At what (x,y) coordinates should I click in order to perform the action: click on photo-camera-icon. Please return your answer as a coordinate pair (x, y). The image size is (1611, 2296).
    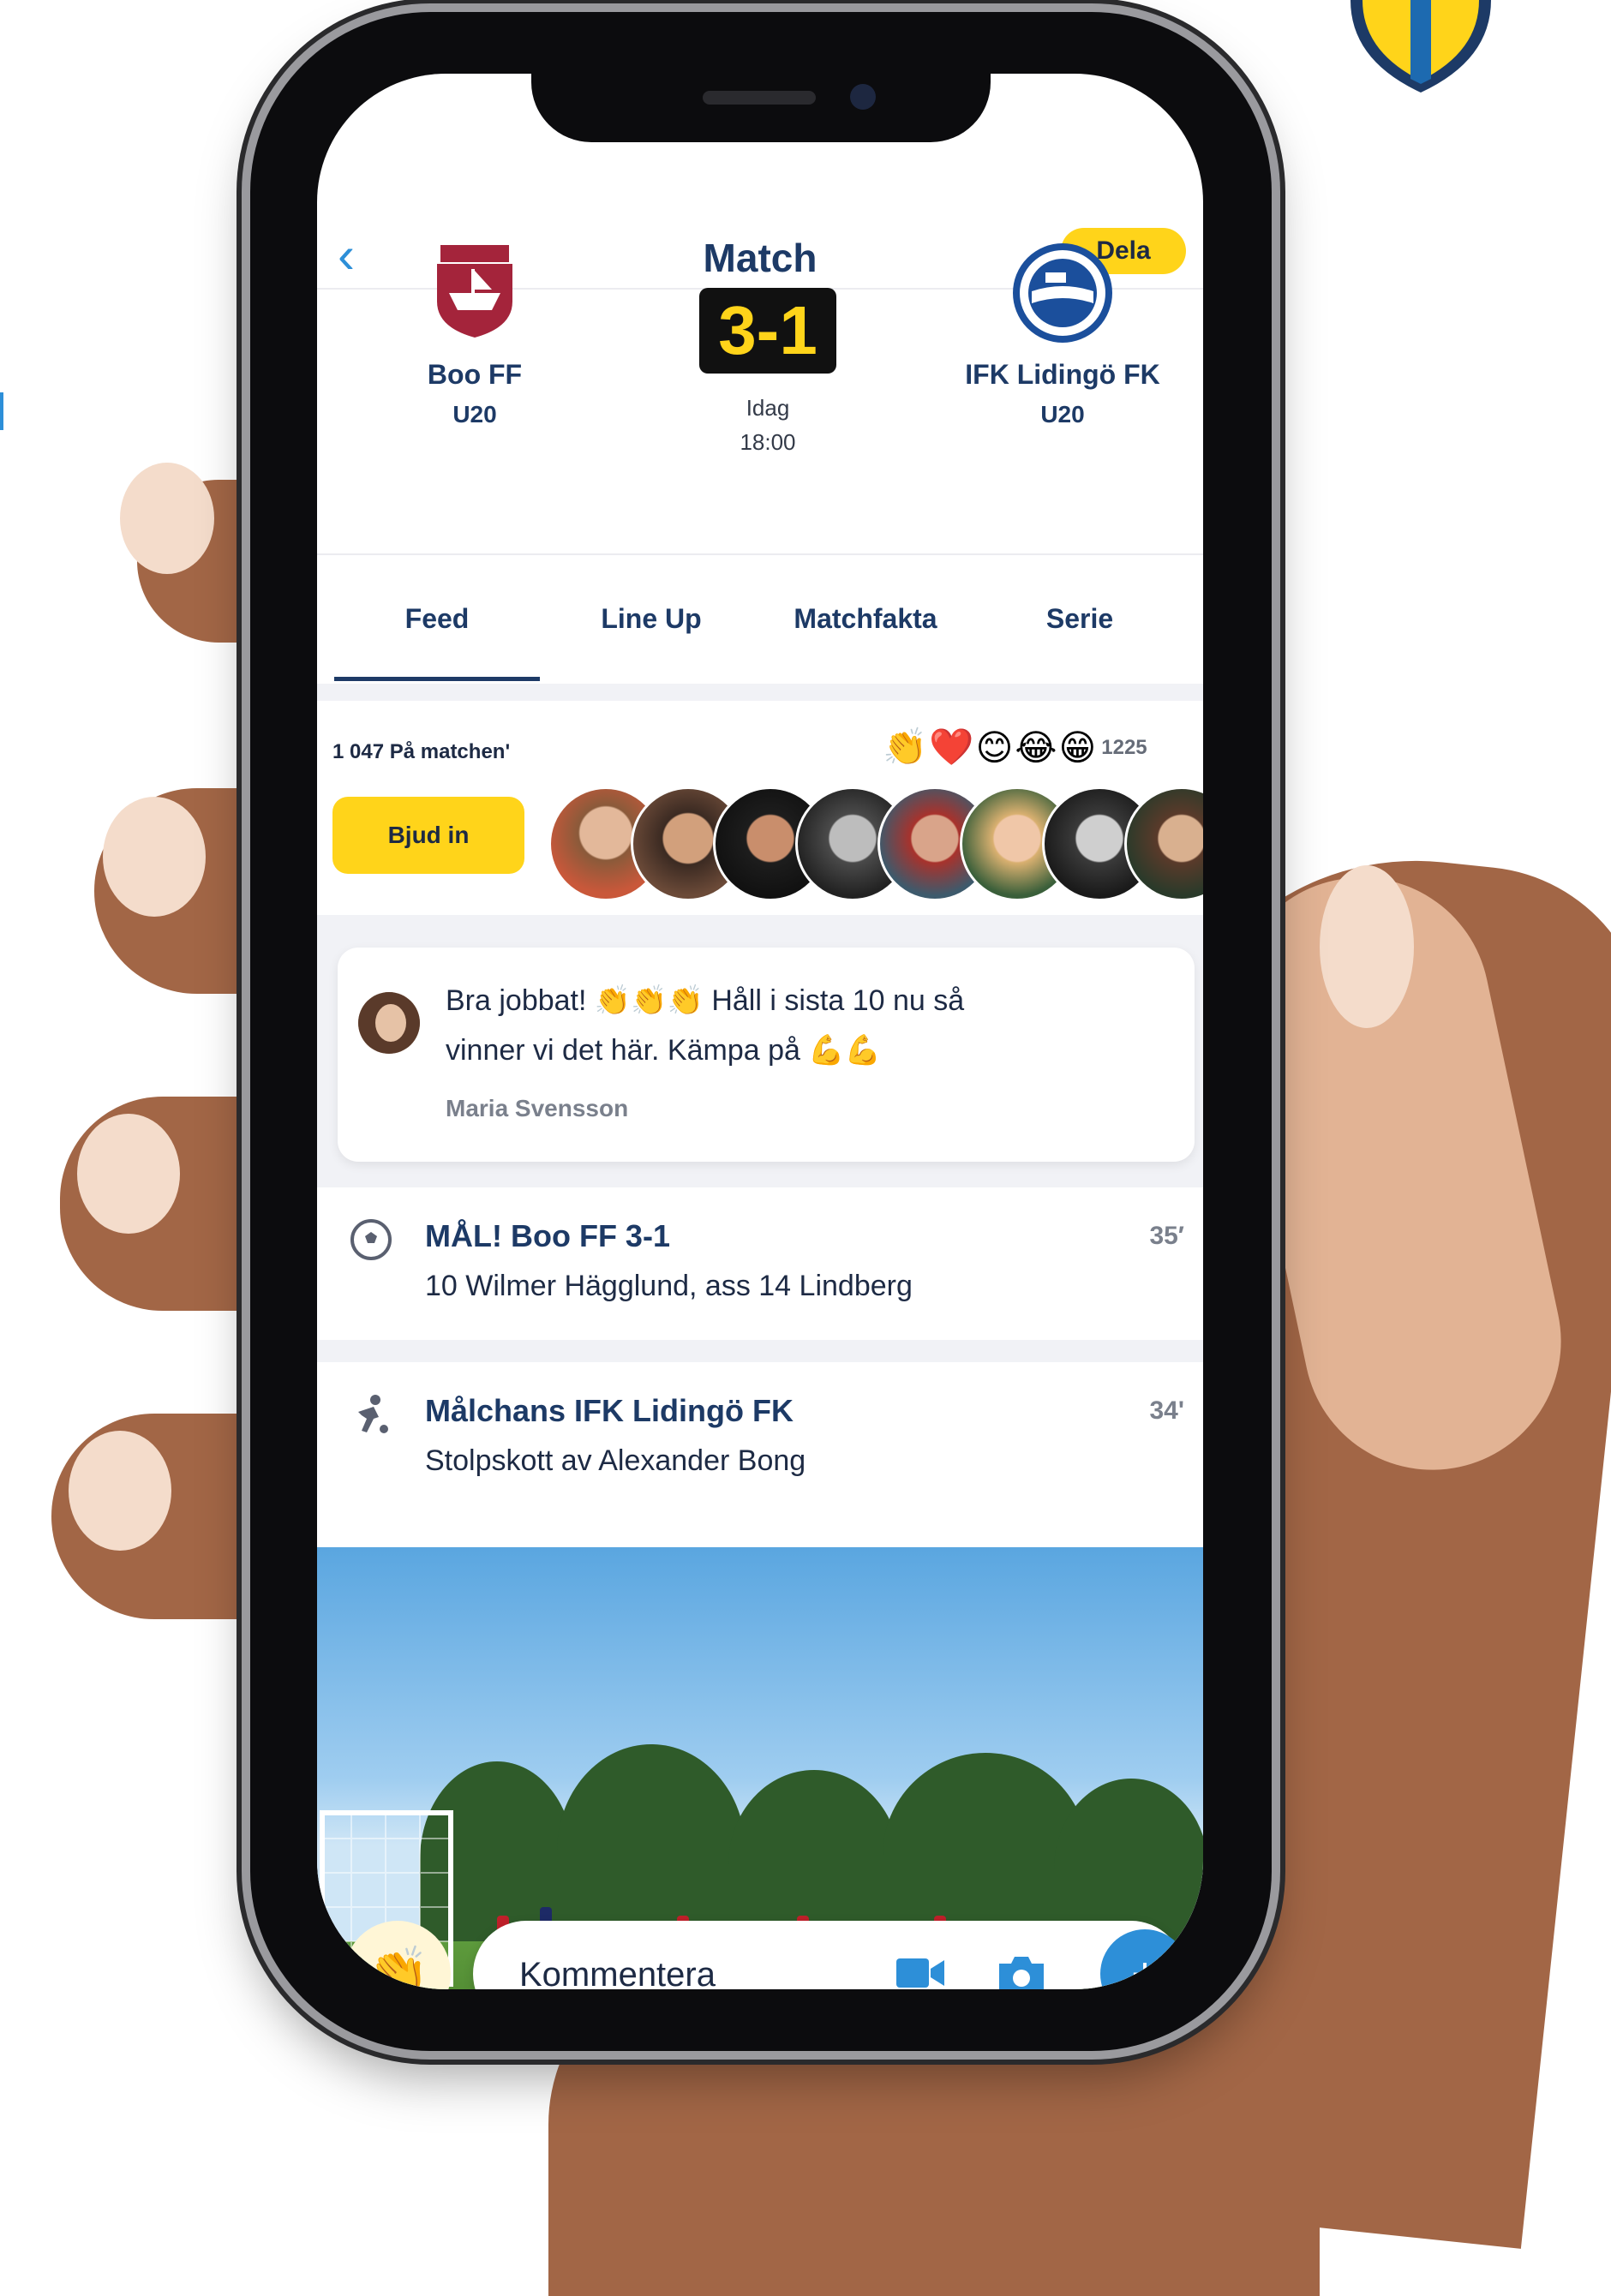
    Looking at the image, I should click on (1021, 1971).